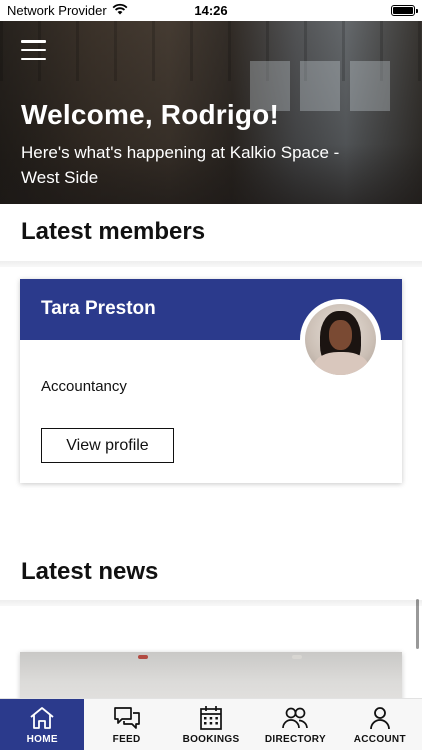 This screenshot has width=422, height=750. I want to click on latest-news-heading: Latest news, so click(90, 571).